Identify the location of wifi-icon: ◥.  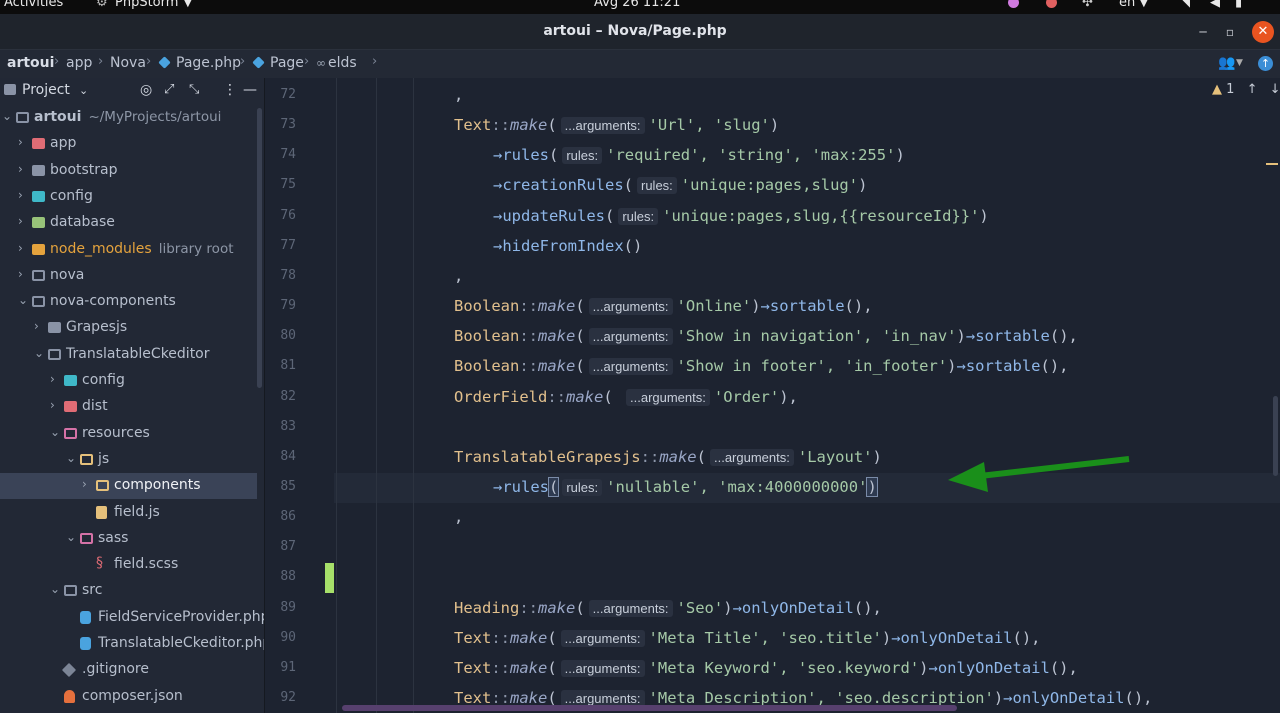
(1185, 5).